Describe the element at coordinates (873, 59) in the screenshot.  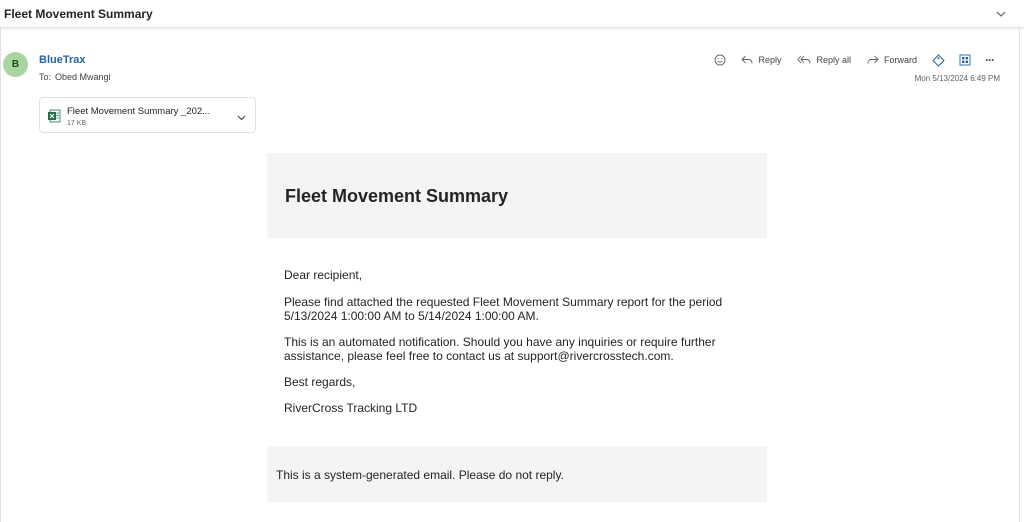
I see `forward-icon` at that location.